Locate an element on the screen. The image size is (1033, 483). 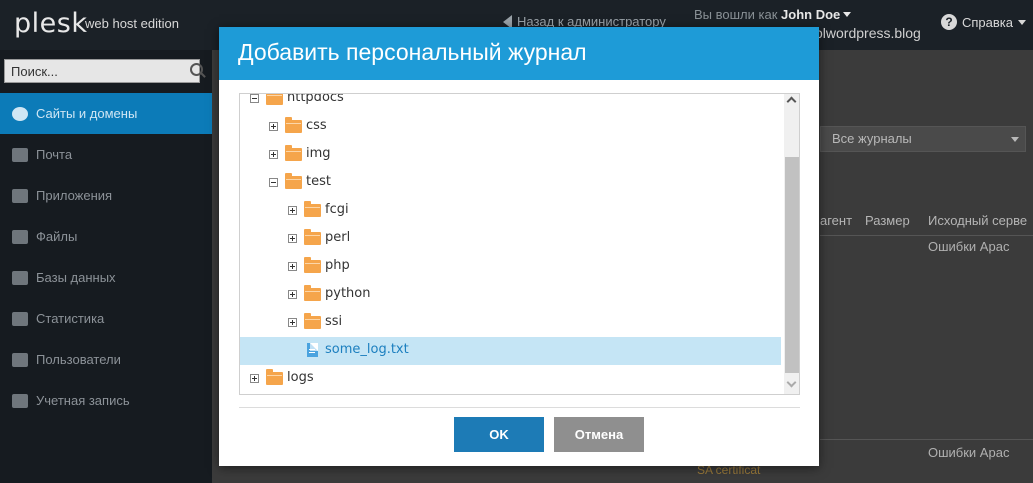
column-header-size: Размер is located at coordinates (887, 220).